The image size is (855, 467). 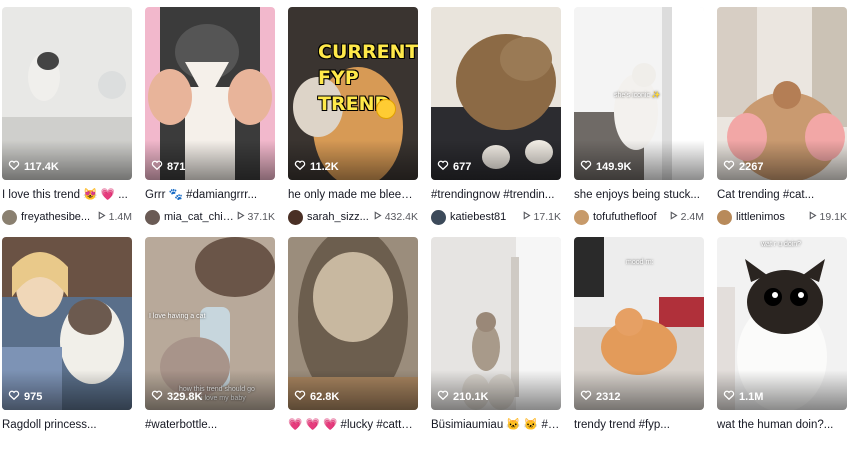 I want to click on video-thumbnail: mood rn: 2312, so click(x=639, y=323).